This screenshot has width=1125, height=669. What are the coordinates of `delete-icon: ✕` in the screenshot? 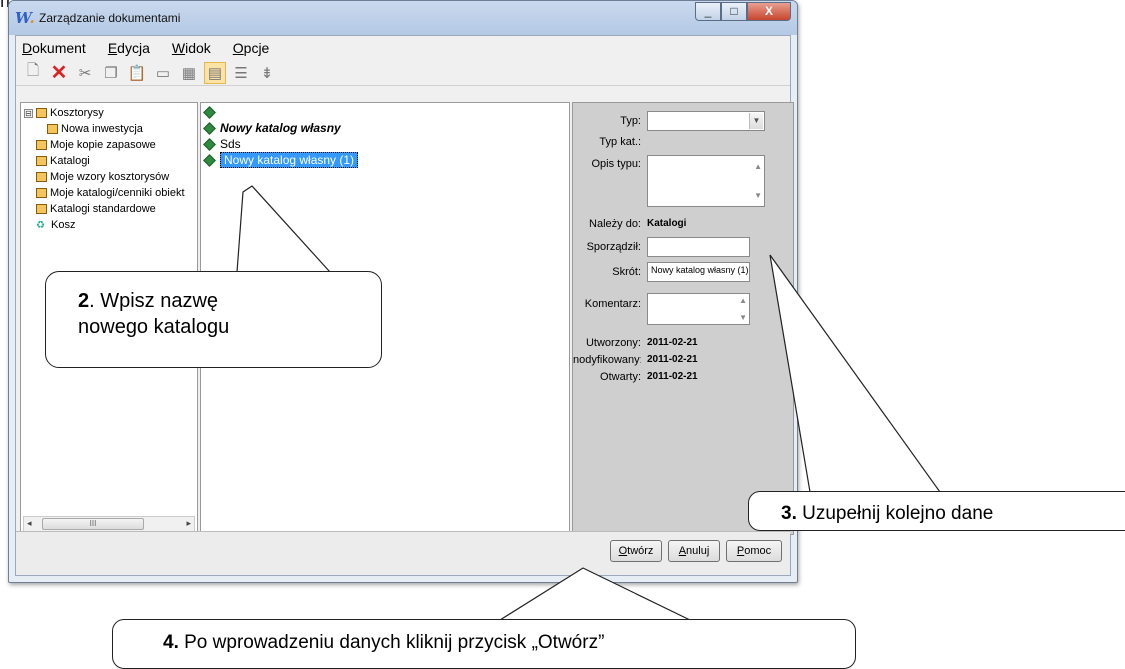 It's located at (59, 73).